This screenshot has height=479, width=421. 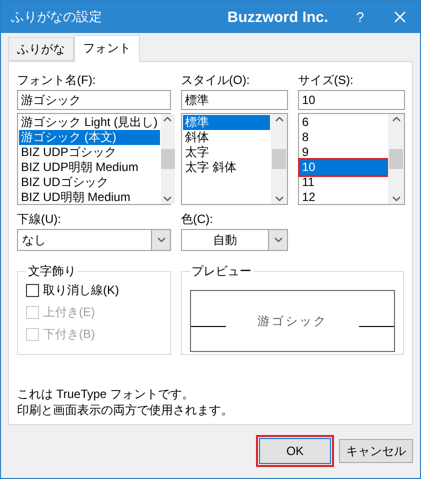 What do you see at coordinates (89, 197) in the screenshot?
I see `list-item: BIZ UD明朝 Medium` at bounding box center [89, 197].